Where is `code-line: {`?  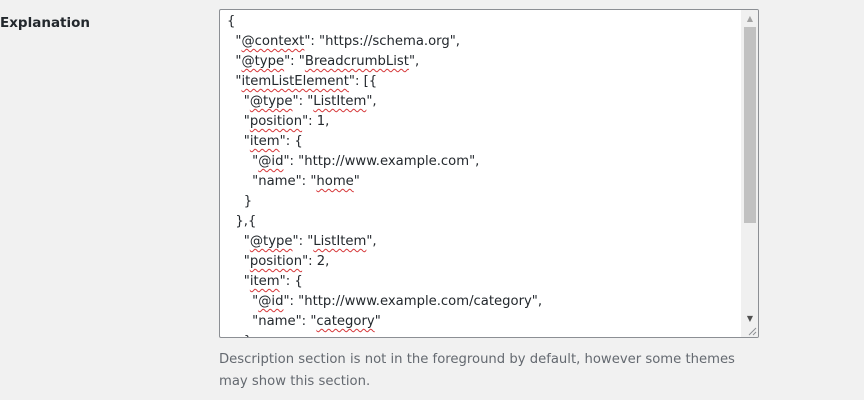
code-line: { is located at coordinates (484, 22).